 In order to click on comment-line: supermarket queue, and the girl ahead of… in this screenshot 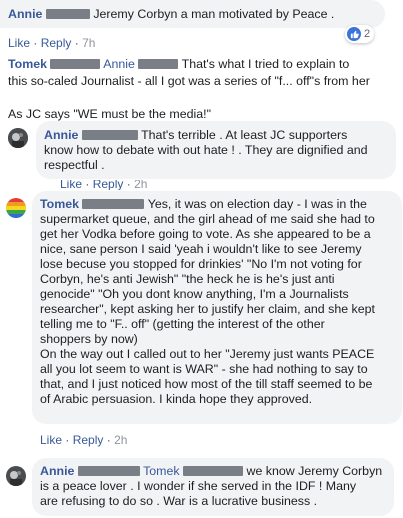, I will do `click(207, 219)`.